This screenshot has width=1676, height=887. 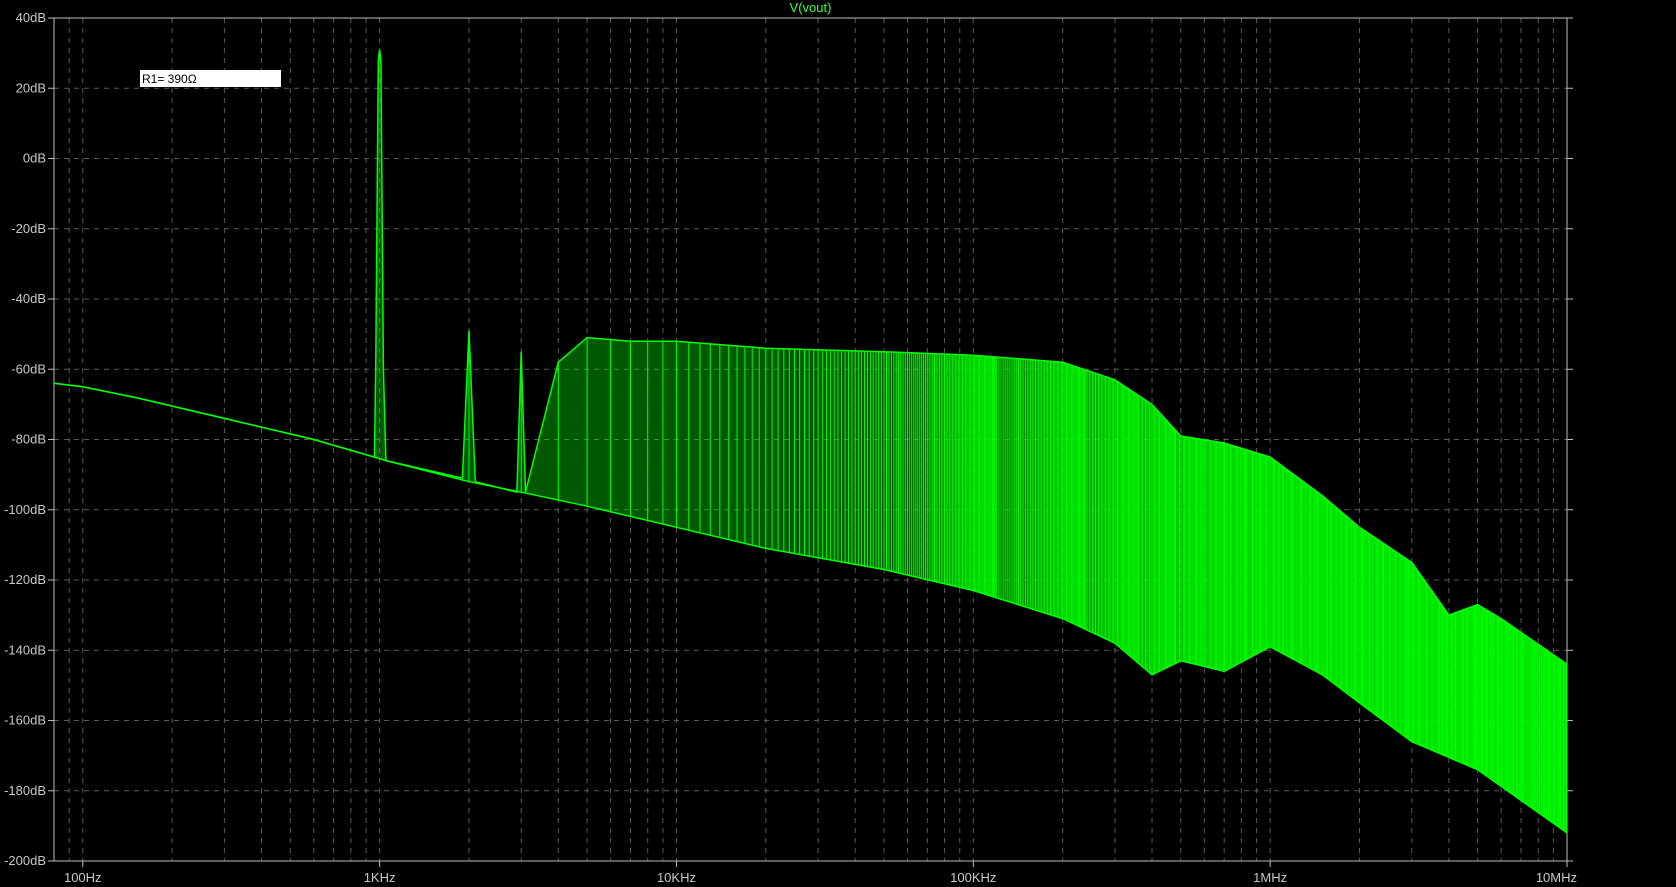 What do you see at coordinates (28, 298) in the screenshot?
I see `y-tick-label: -40dB` at bounding box center [28, 298].